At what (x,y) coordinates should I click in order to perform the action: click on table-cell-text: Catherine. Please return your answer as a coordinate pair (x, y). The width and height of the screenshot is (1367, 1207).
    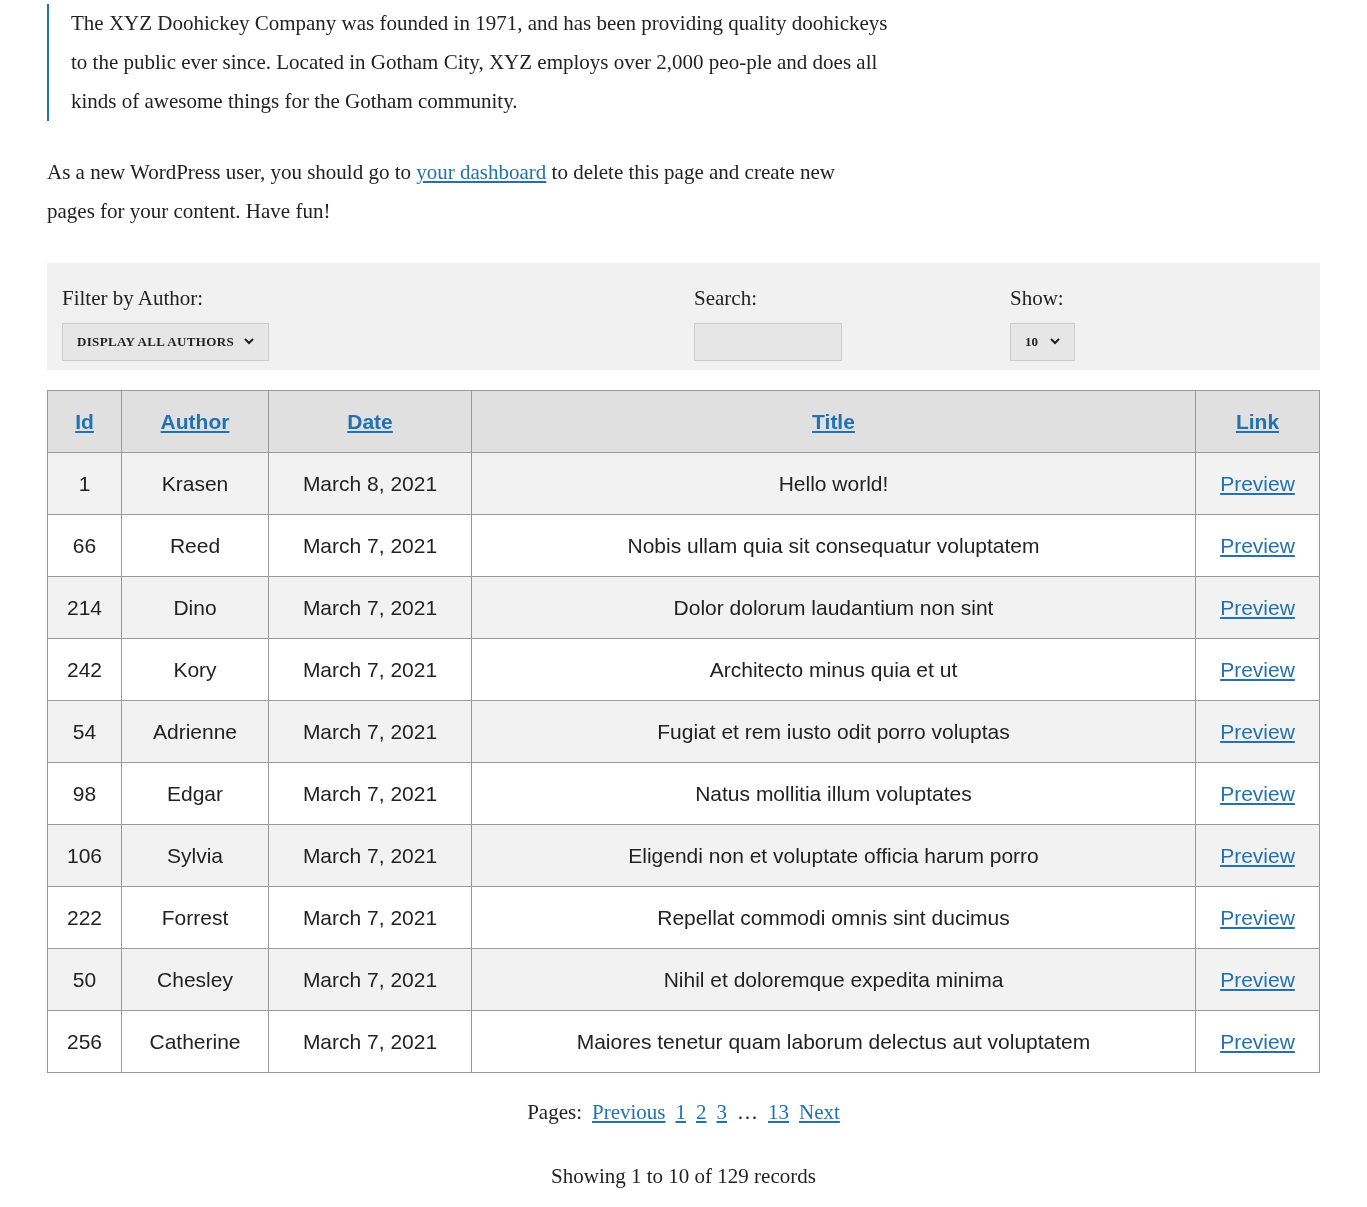
    Looking at the image, I should click on (195, 1041).